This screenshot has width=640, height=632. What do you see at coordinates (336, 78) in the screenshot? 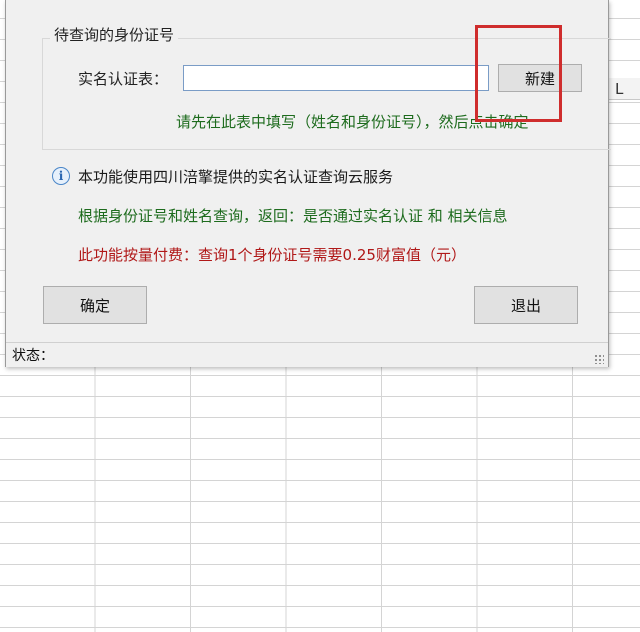
I see `verification-table-input` at bounding box center [336, 78].